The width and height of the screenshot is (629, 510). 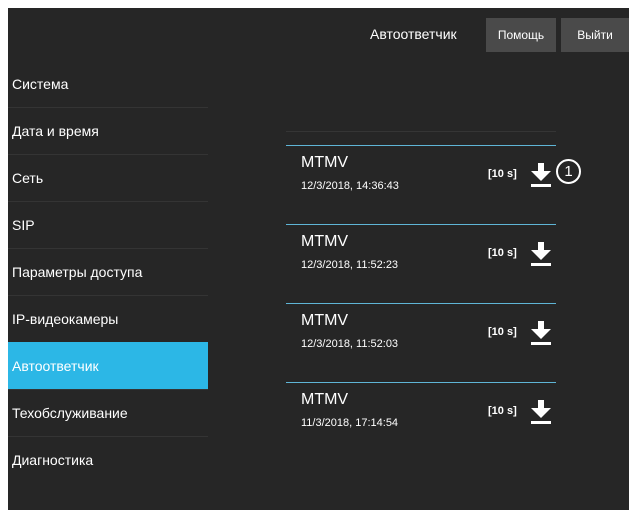 What do you see at coordinates (108, 177) in the screenshot?
I see `sidebar-item-network: Сеть` at bounding box center [108, 177].